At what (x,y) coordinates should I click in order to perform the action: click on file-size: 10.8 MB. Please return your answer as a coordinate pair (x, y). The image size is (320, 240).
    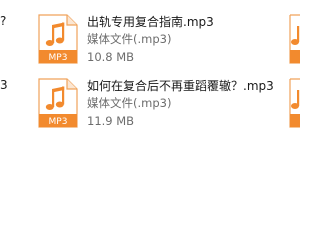
    Looking at the image, I should click on (111, 57).